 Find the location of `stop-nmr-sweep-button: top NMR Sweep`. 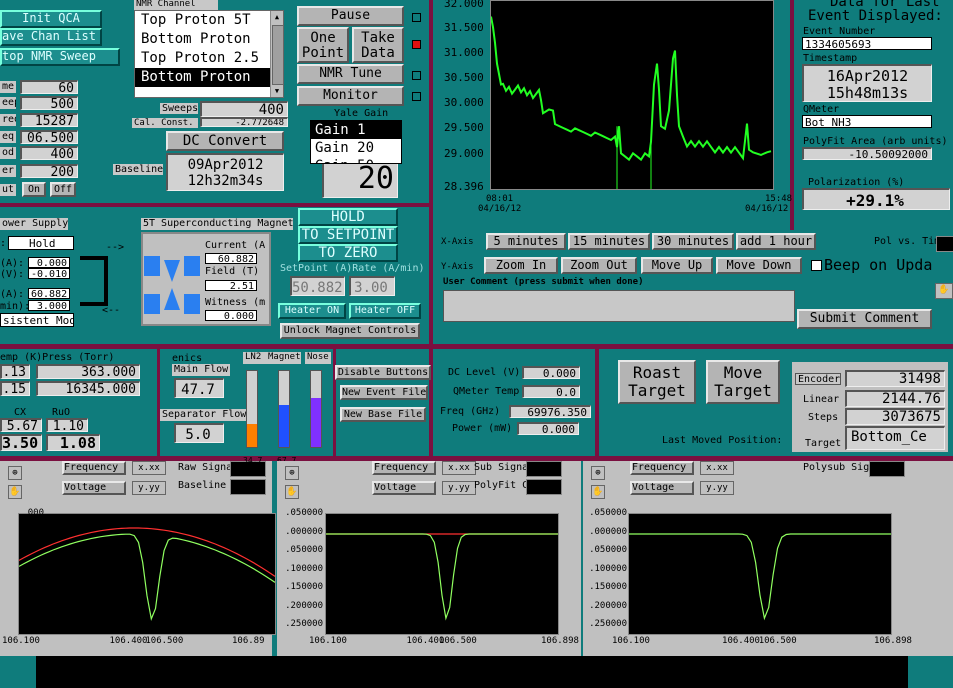

stop-nmr-sweep-button: top NMR Sweep is located at coordinates (60, 57).